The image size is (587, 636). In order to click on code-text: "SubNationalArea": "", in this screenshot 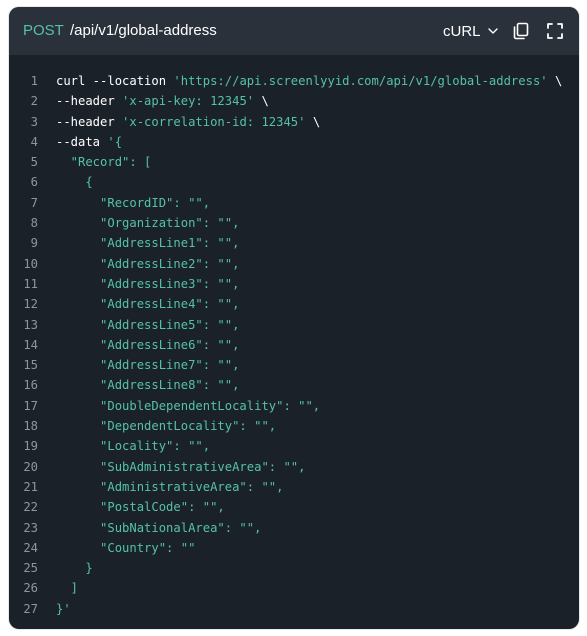, I will do `click(158, 528)`.